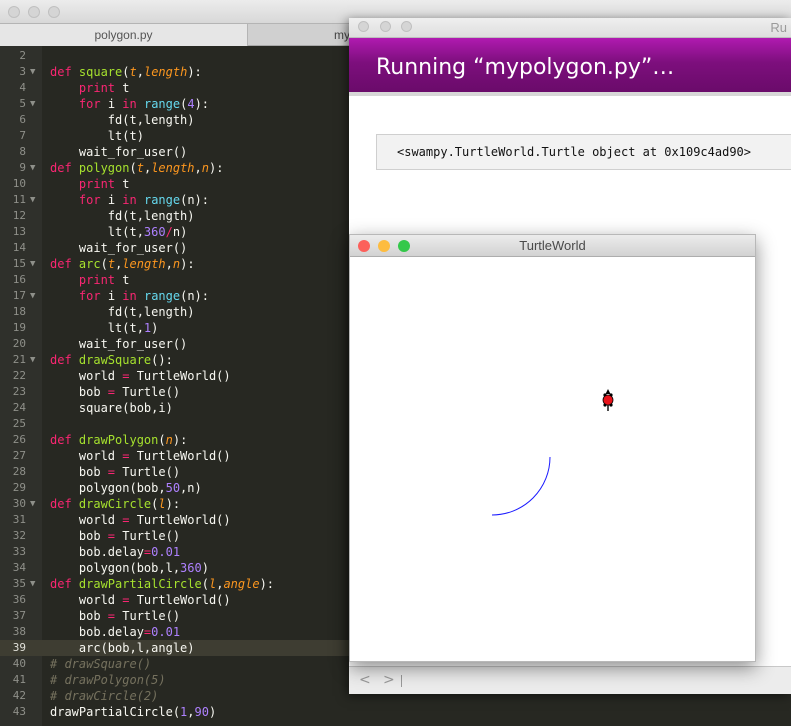  Describe the element at coordinates (401, 681) in the screenshot. I see `divider` at that location.